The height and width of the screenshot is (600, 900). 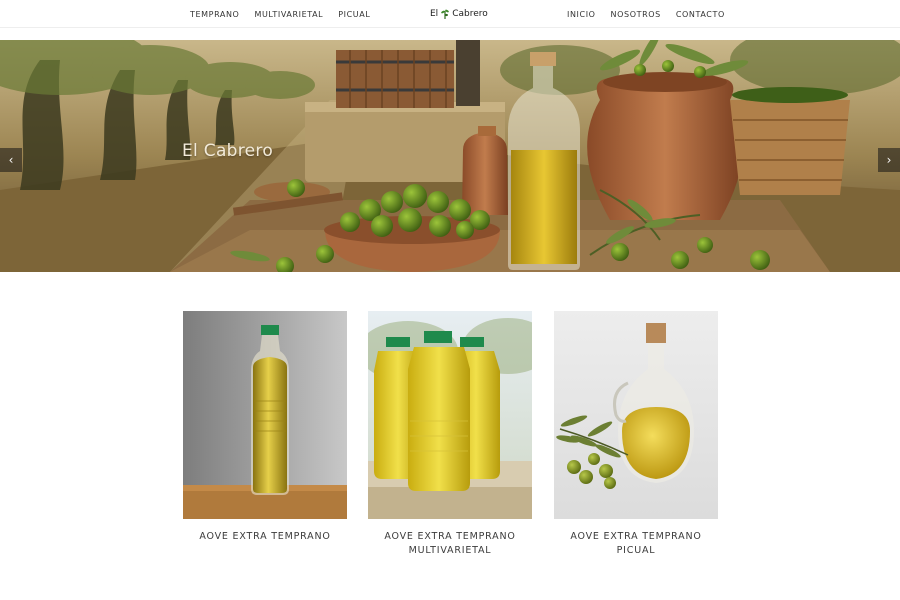 I want to click on product-image-temprano, so click(x=265, y=415).